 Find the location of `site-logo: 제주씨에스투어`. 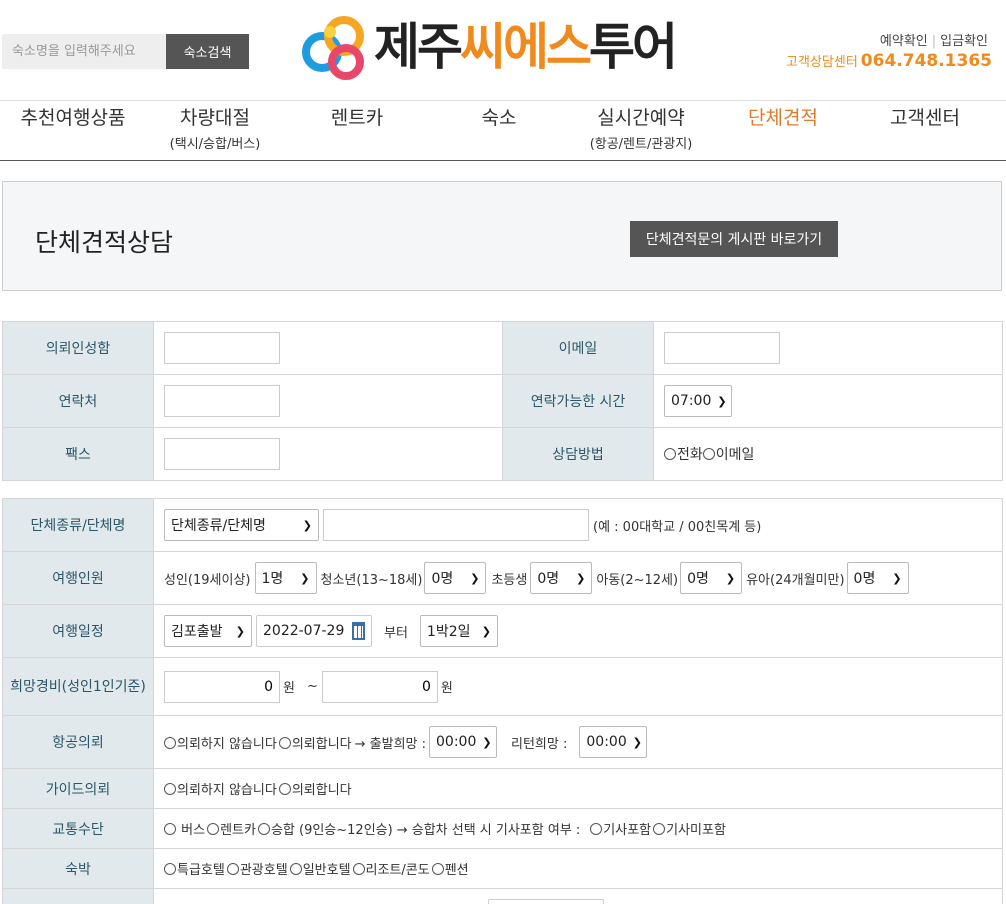

site-logo: 제주씨에스투어 is located at coordinates (490, 47).